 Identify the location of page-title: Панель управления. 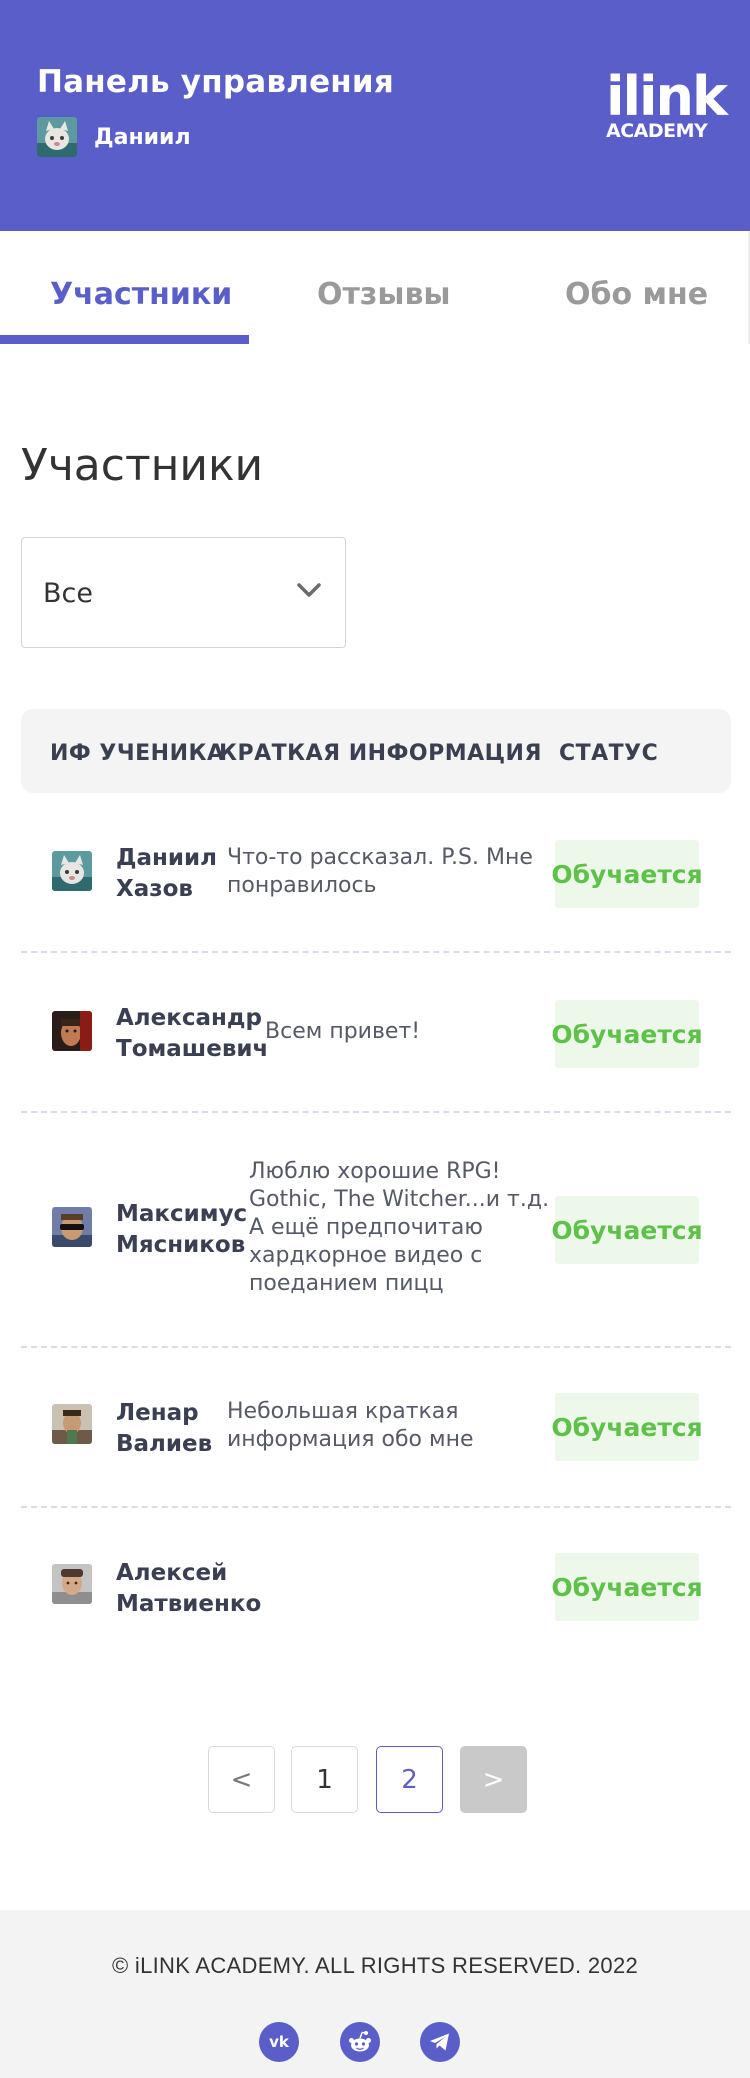
(215, 82).